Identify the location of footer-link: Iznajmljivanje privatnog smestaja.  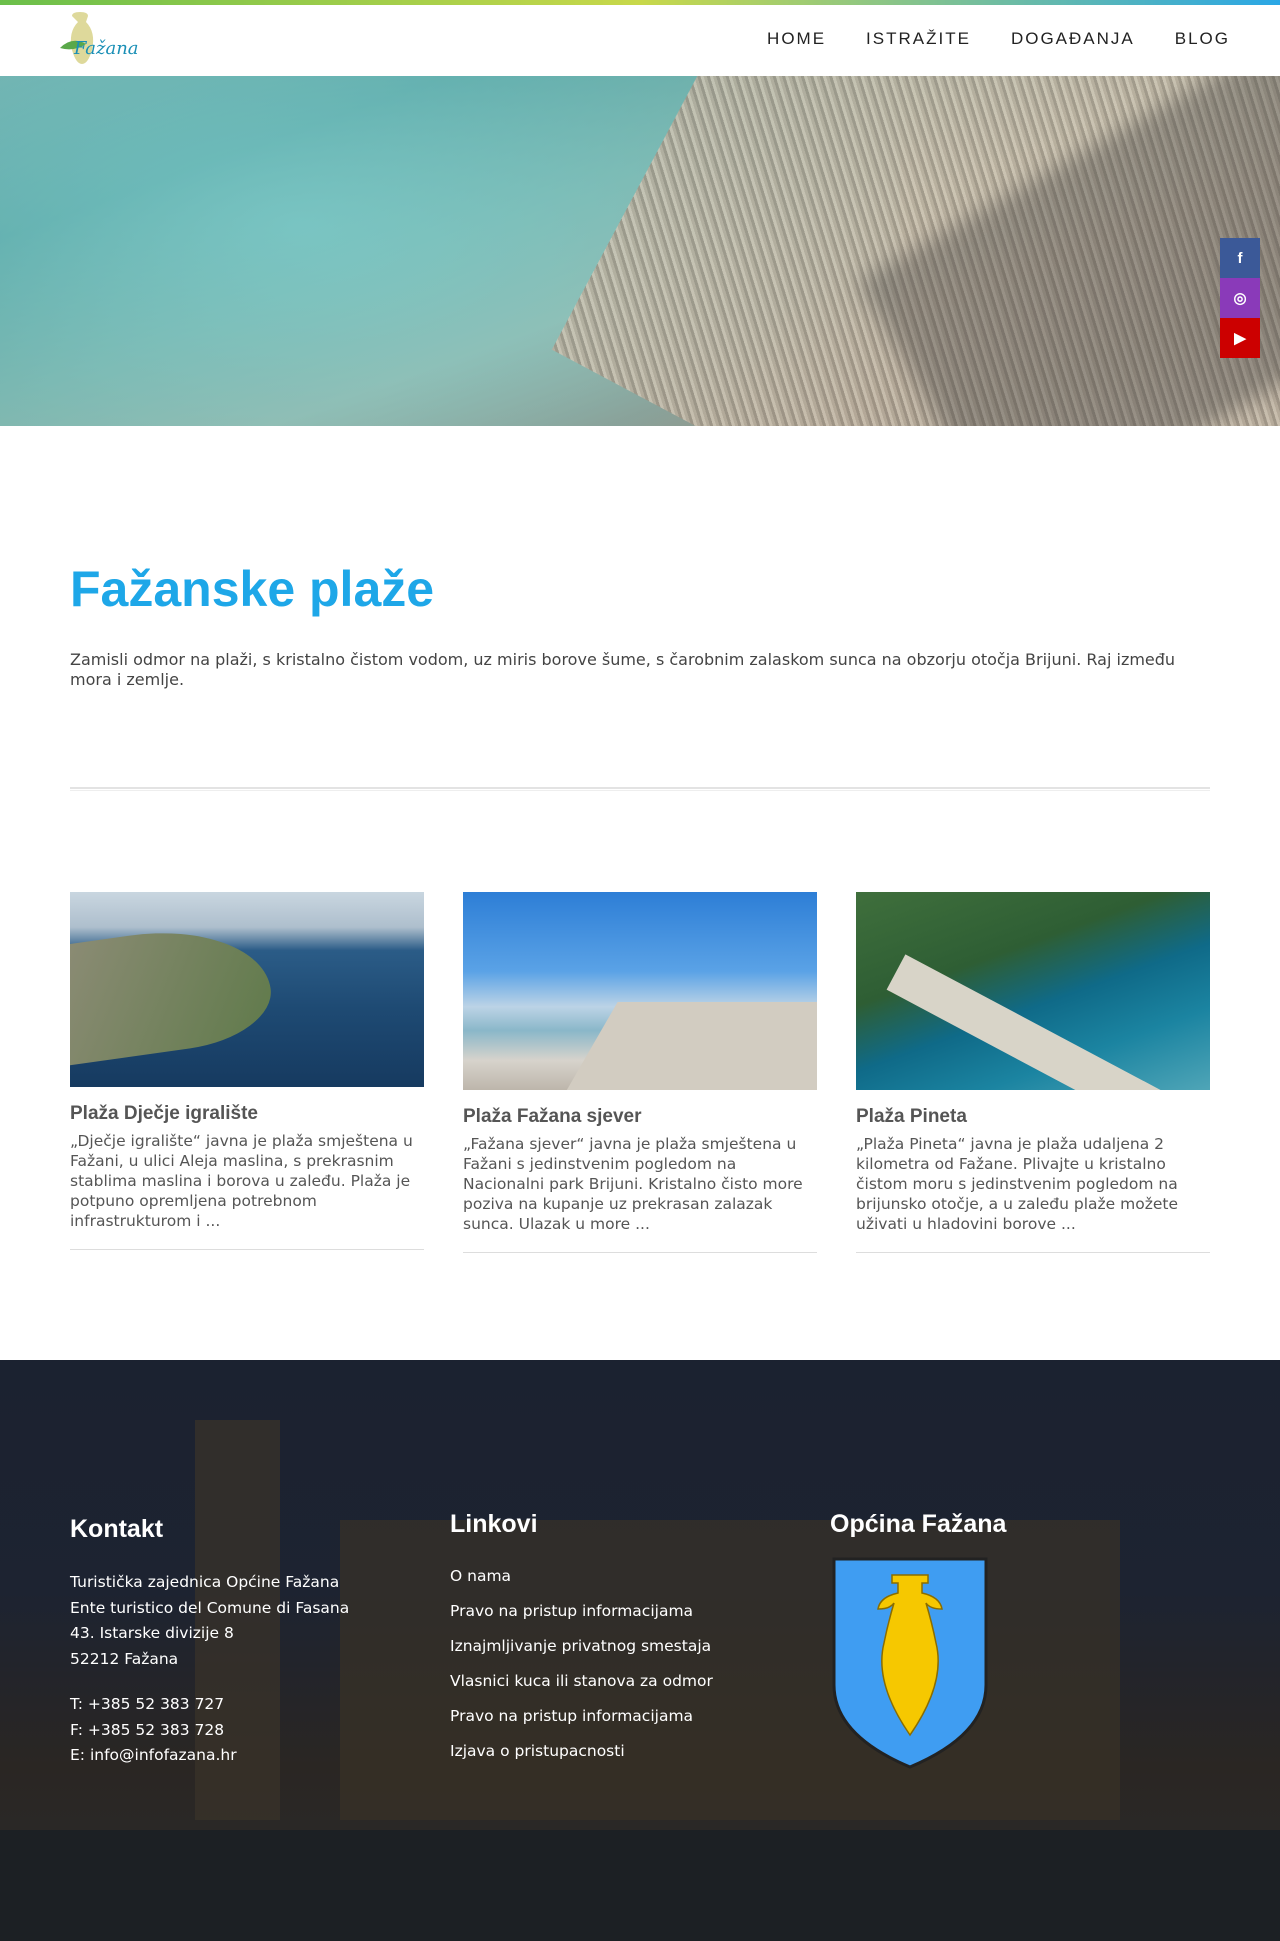
(581, 1646).